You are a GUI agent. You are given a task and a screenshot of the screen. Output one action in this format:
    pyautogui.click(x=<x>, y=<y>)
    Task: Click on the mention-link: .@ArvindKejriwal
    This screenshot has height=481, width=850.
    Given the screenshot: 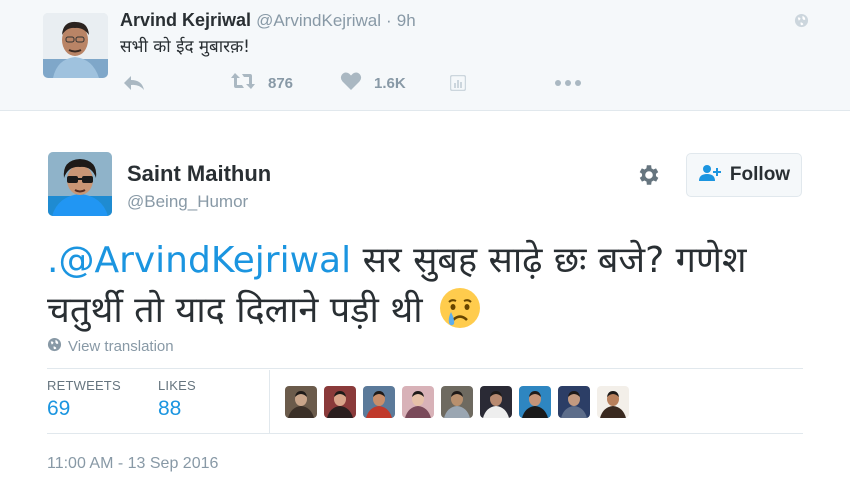 What is the action you would take?
    pyautogui.click(x=199, y=260)
    